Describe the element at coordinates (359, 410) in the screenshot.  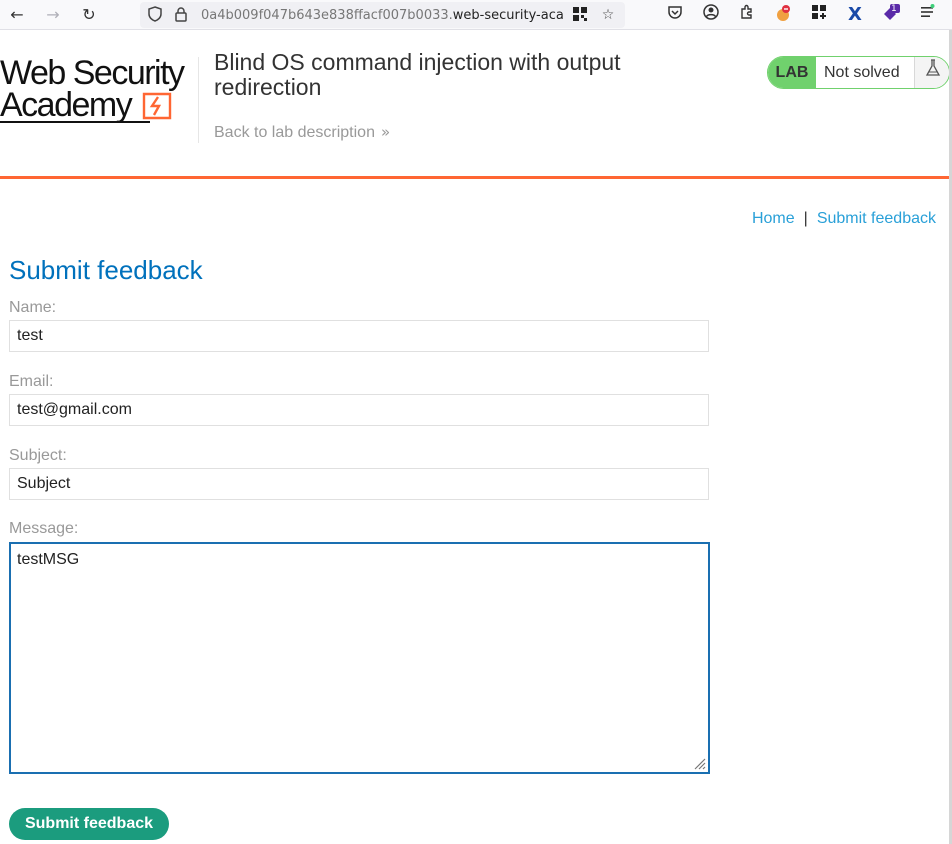
I see `email-input` at that location.